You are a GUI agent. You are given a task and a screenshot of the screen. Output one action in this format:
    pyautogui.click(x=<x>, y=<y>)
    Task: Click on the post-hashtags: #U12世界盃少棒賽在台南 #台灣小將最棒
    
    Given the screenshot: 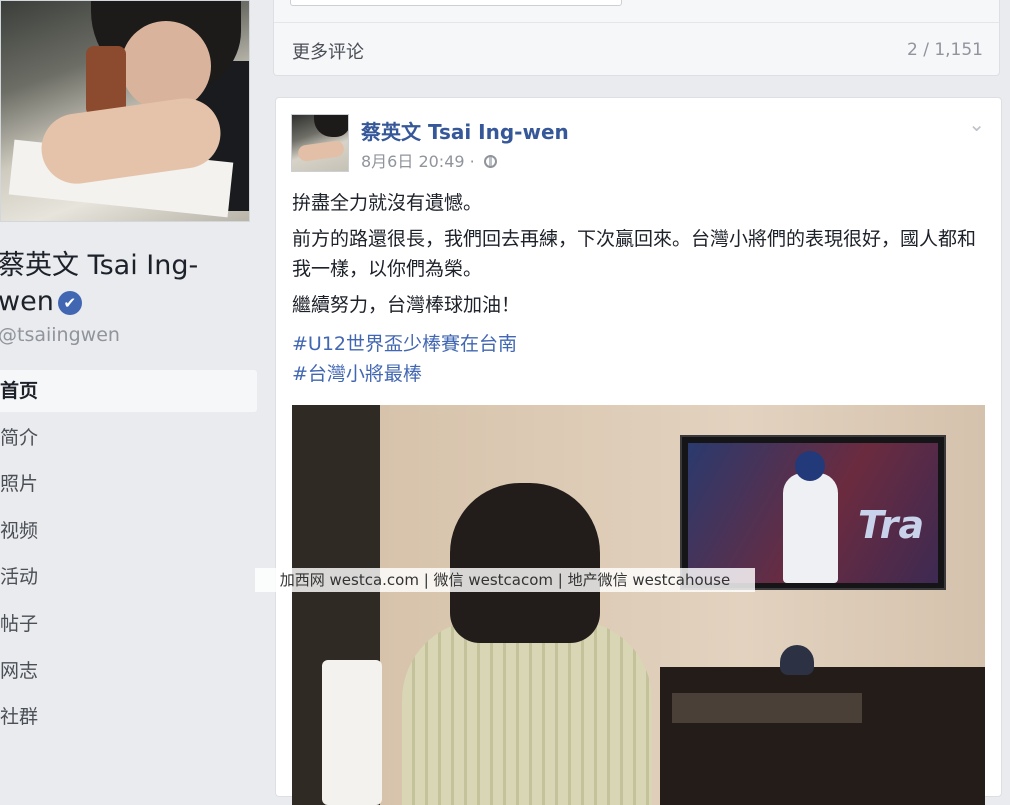 What is the action you would take?
    pyautogui.click(x=404, y=359)
    